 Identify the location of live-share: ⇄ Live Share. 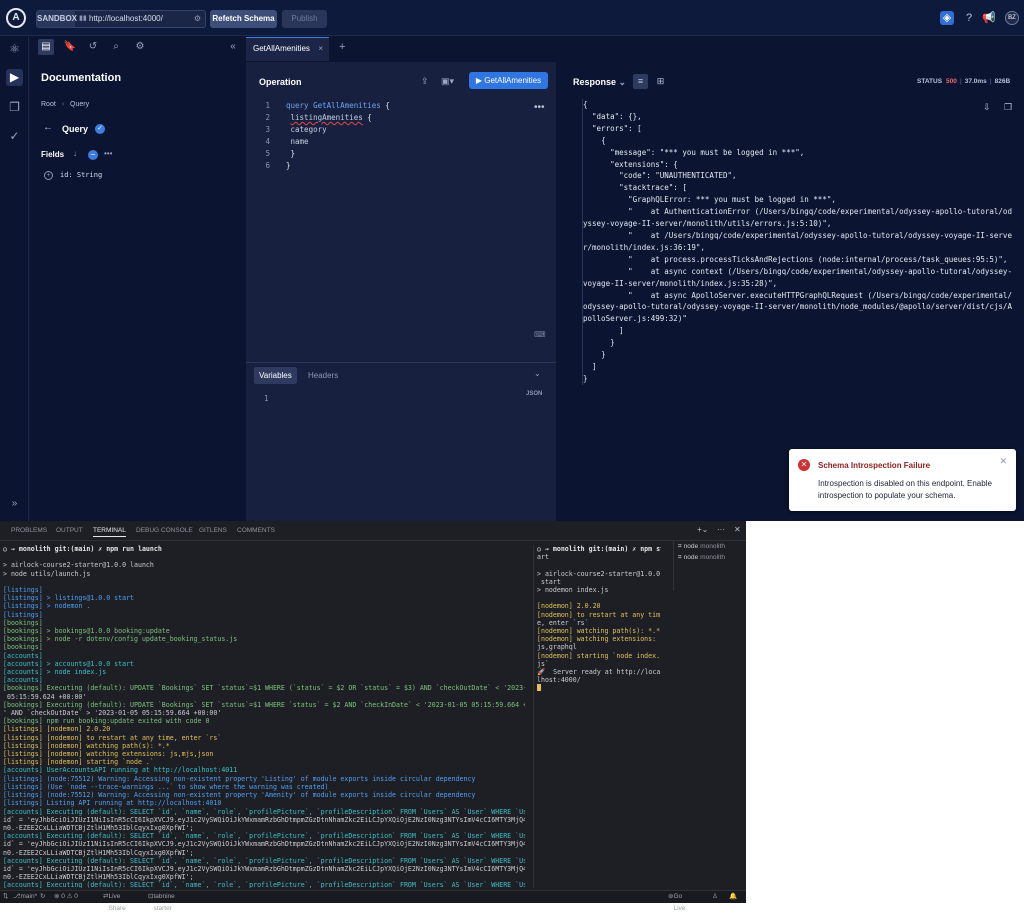
(114, 901).